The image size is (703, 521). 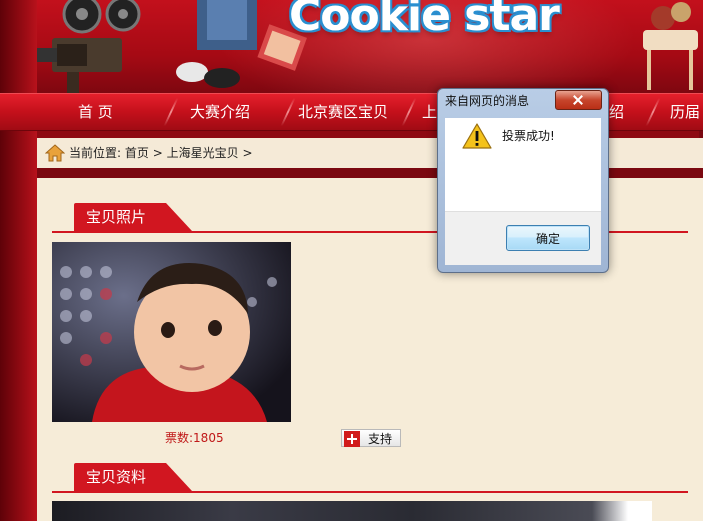 I want to click on section-underline, so click(x=370, y=492).